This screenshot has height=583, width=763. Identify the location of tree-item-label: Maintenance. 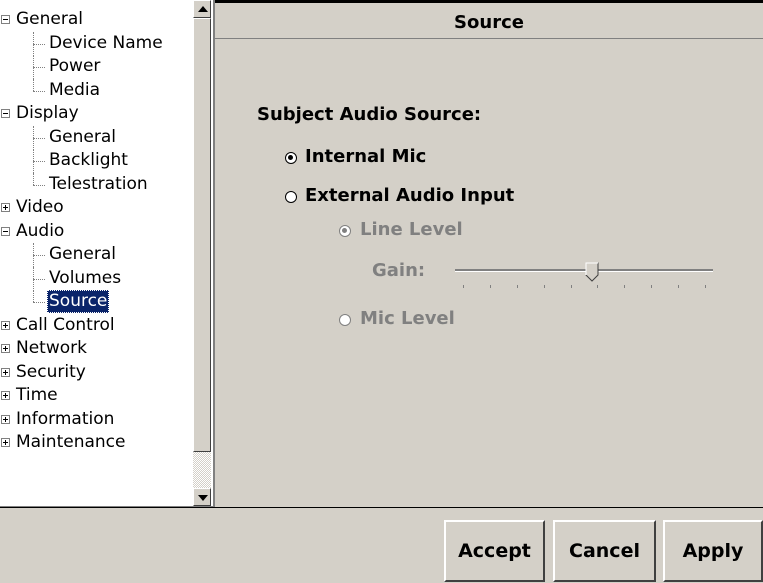
(71, 442).